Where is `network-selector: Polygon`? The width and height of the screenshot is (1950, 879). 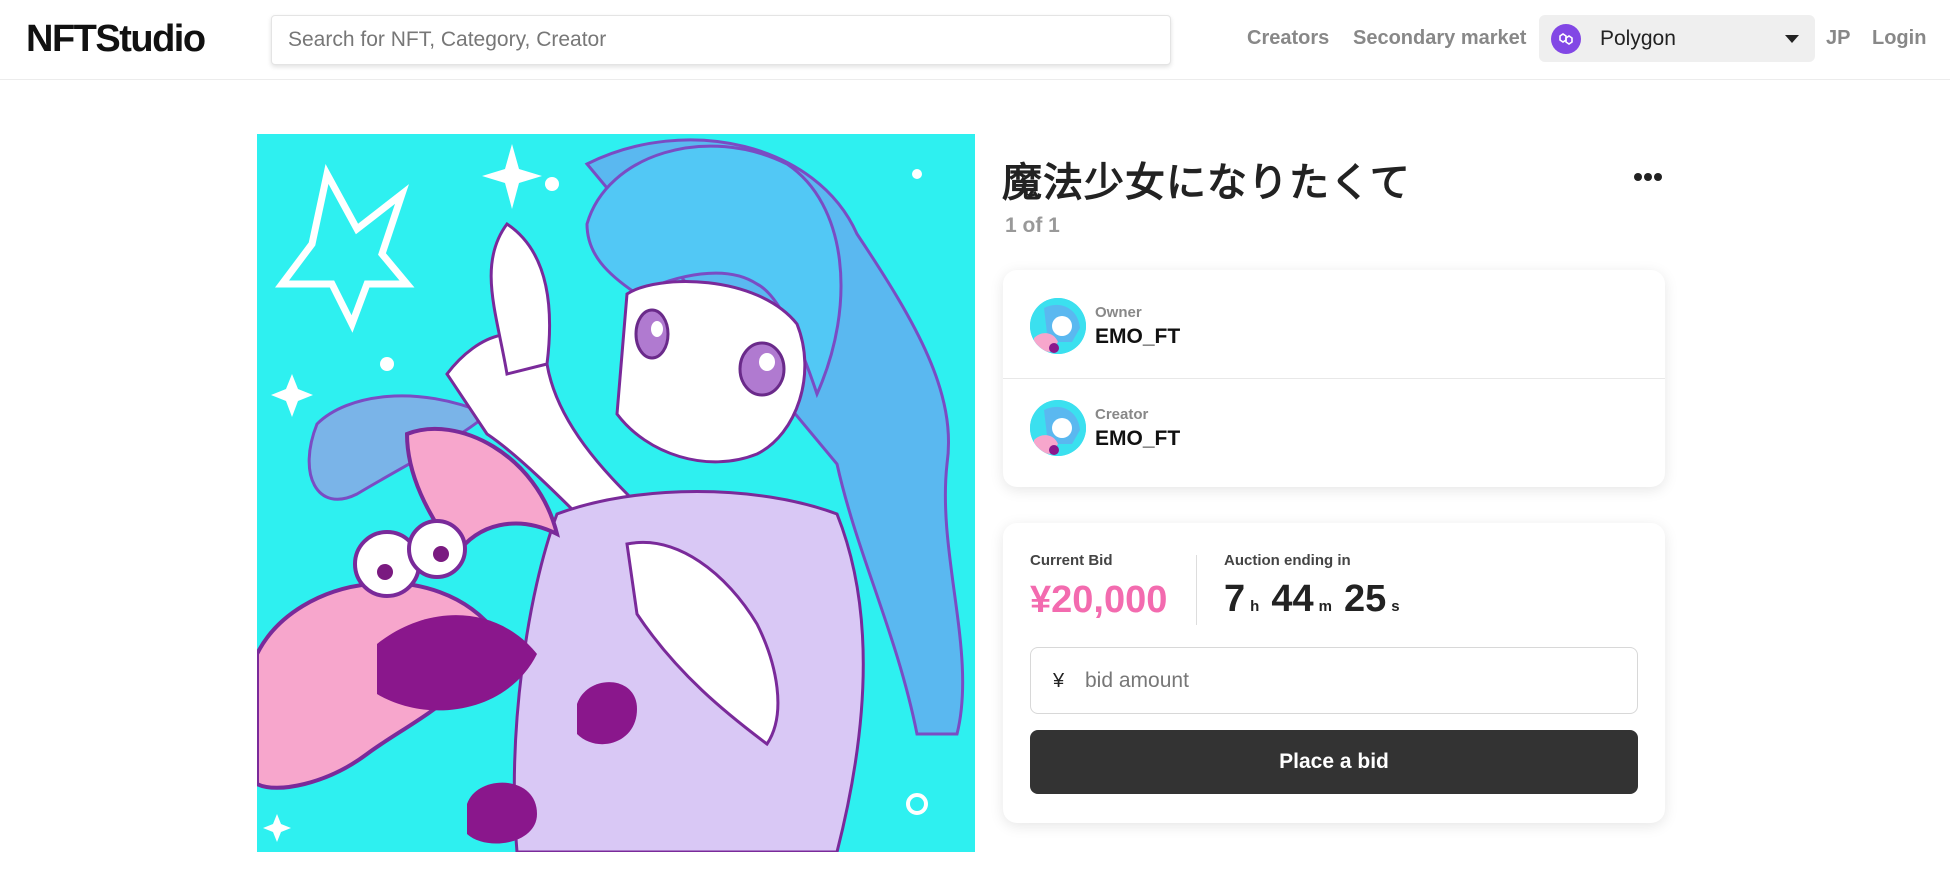
network-selector: Polygon is located at coordinates (1677, 38).